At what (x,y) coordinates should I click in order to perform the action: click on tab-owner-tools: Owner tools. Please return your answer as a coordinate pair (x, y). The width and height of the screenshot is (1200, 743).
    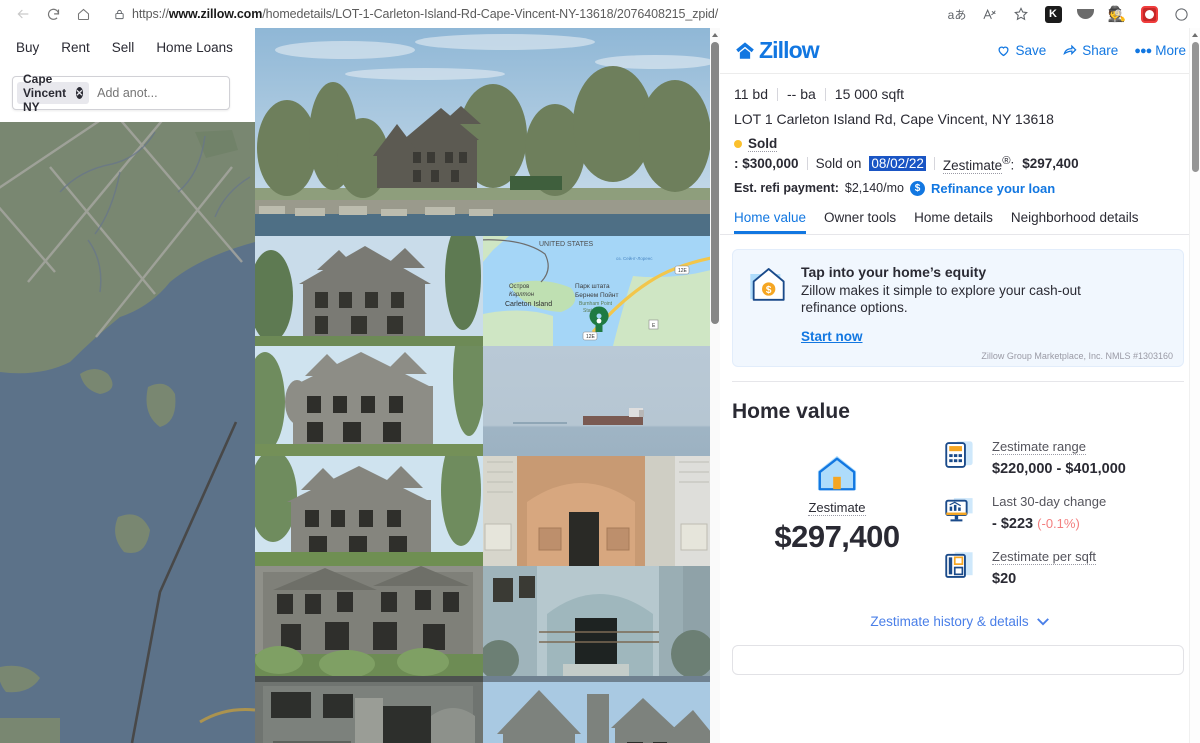
    Looking at the image, I should click on (860, 222).